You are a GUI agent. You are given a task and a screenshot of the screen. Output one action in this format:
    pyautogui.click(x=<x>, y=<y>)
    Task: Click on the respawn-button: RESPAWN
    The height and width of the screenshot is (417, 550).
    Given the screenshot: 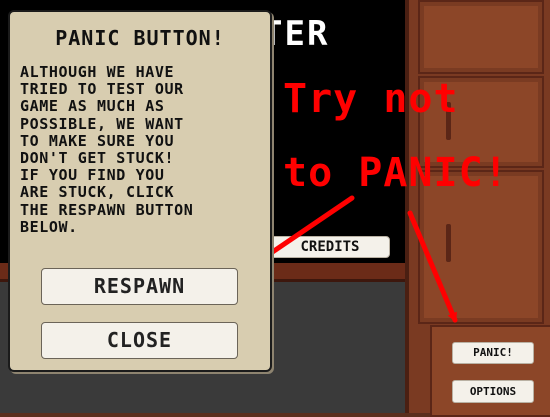 What is the action you would take?
    pyautogui.click(x=139, y=286)
    